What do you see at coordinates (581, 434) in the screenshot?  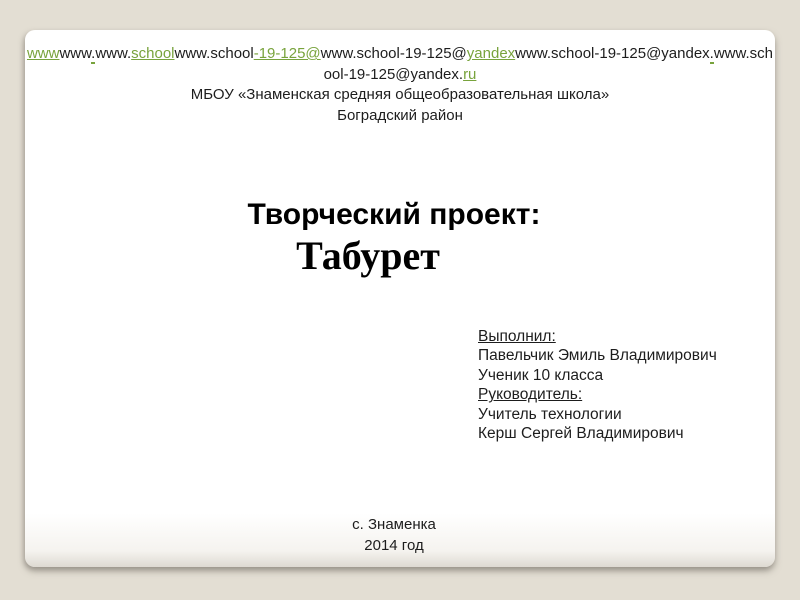 I see `author-line-teacher-name: Керш Сергей Владимирович` at bounding box center [581, 434].